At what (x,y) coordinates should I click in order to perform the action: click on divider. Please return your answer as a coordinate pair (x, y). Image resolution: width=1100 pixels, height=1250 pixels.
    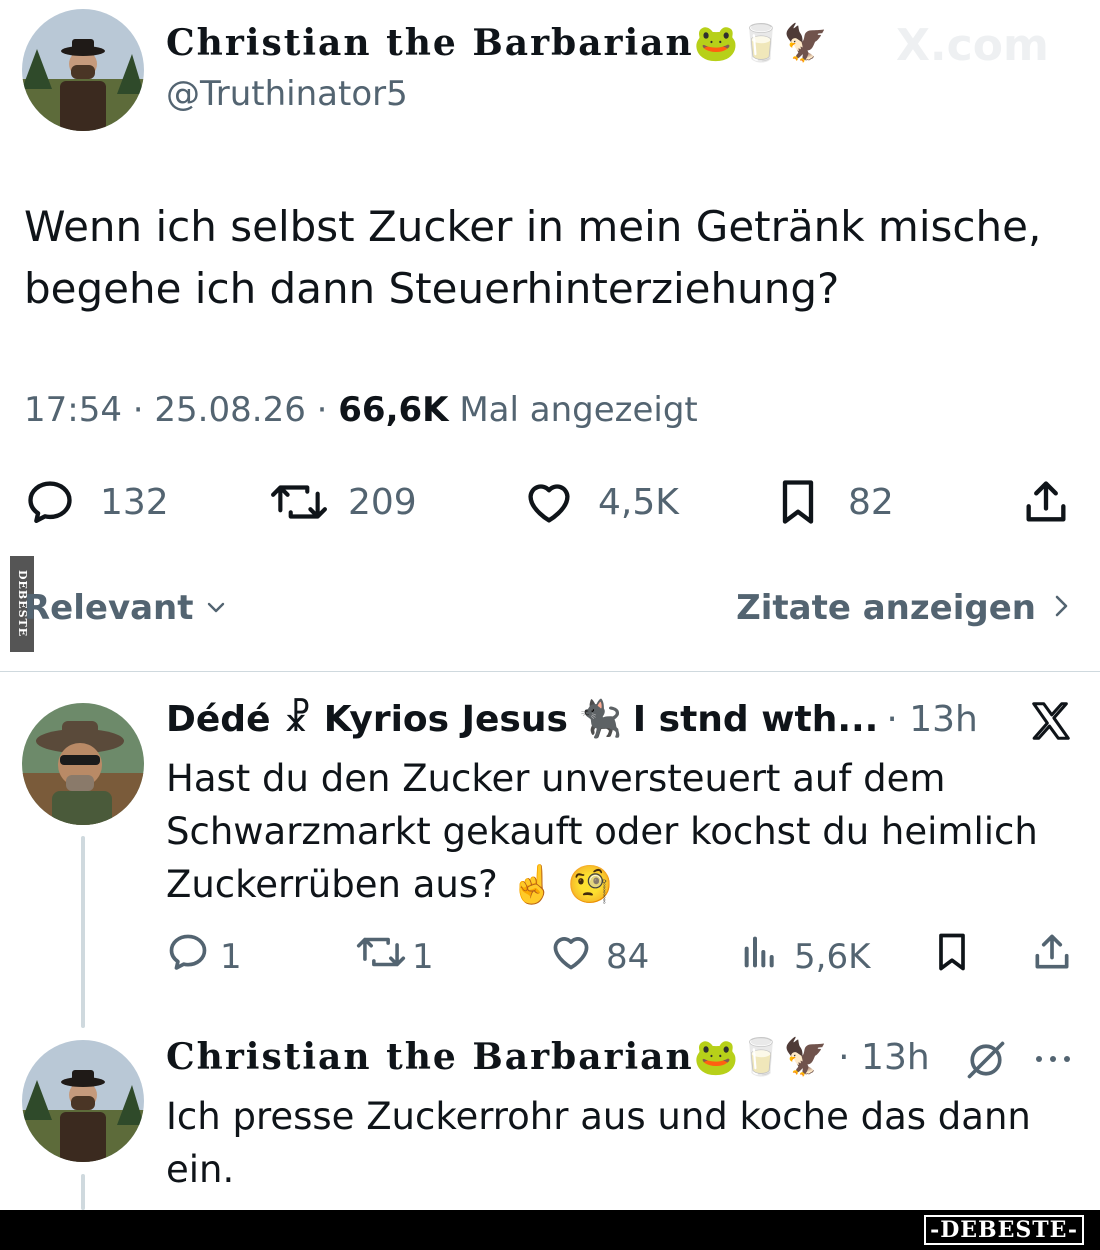
    Looking at the image, I should click on (550, 671).